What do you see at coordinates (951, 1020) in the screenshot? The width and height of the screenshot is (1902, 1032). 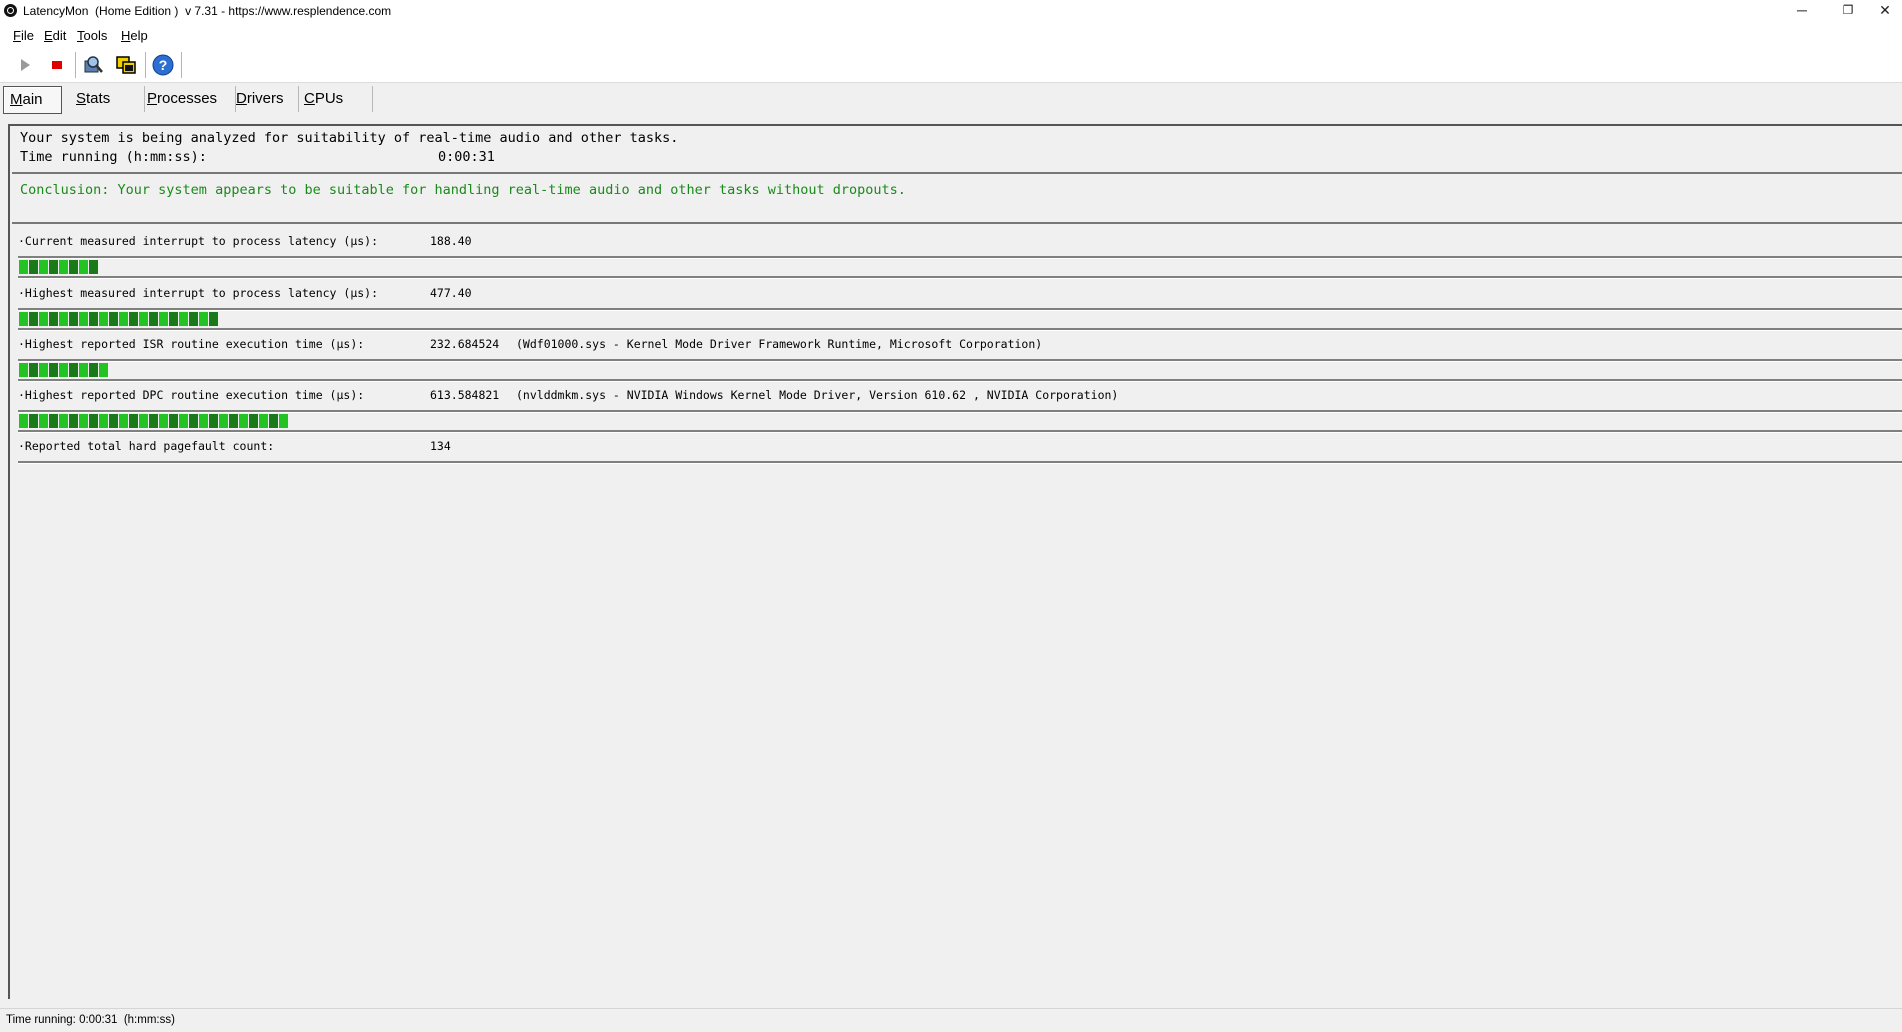 I see `status-bar: Time running: 0:00:31 (h:mm:ss)` at bounding box center [951, 1020].